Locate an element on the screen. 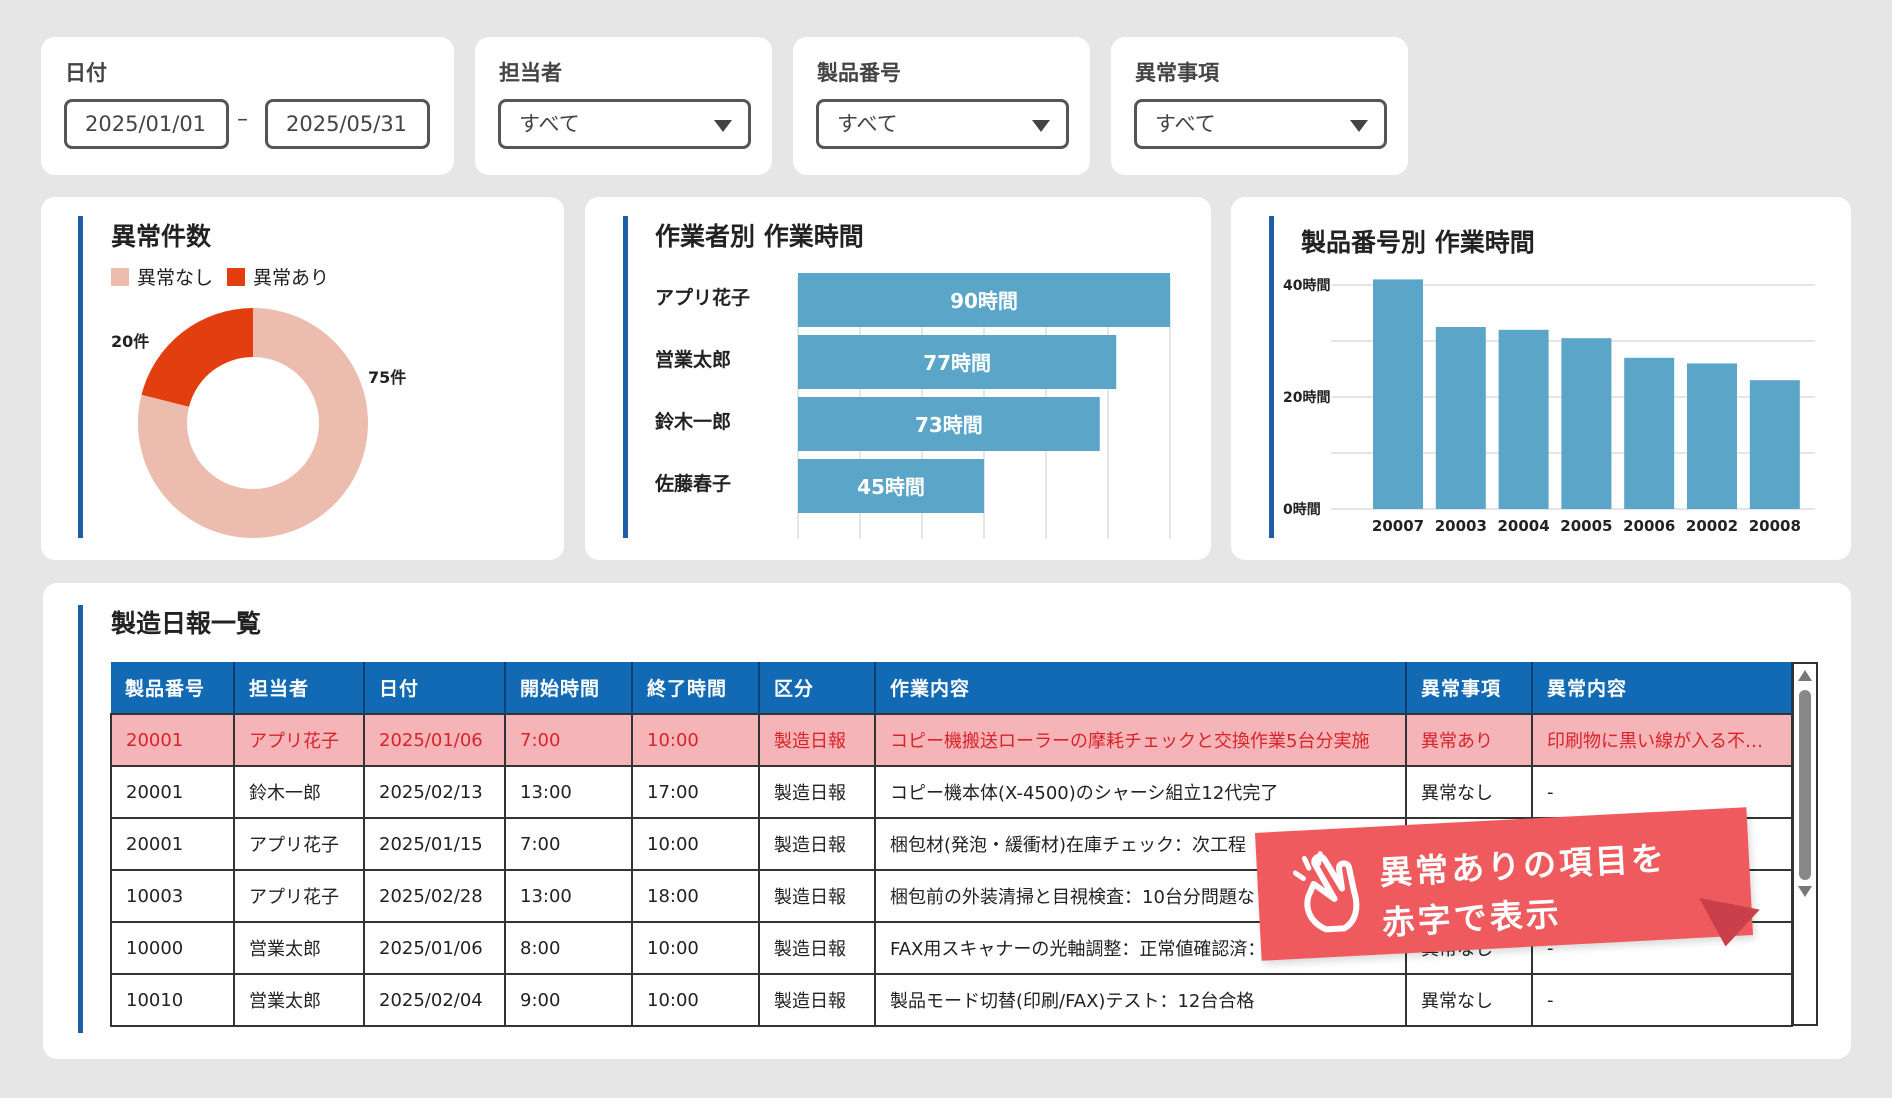 The height and width of the screenshot is (1098, 1892). table-cell: コピー機搬送ローラーの摩耗チェックと交換作業5台分実施 is located at coordinates (1140, 740).